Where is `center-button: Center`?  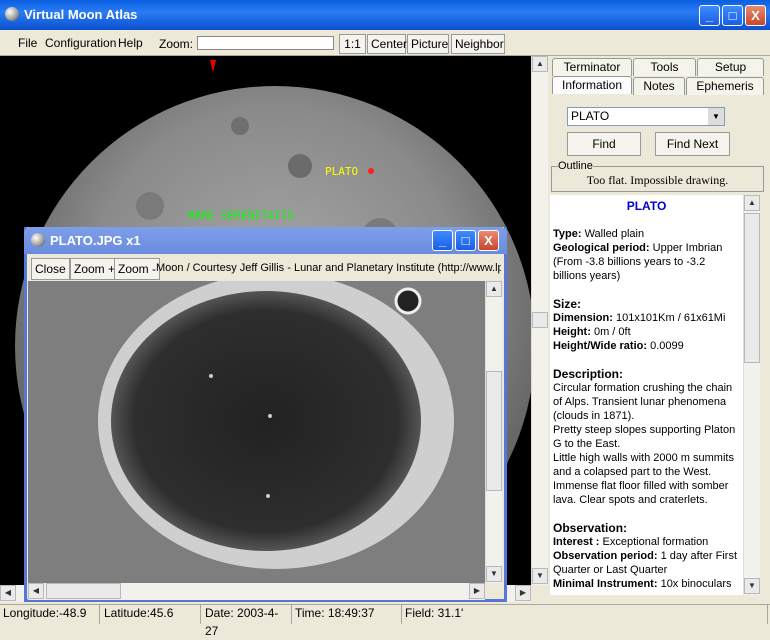 center-button: Center is located at coordinates (387, 44).